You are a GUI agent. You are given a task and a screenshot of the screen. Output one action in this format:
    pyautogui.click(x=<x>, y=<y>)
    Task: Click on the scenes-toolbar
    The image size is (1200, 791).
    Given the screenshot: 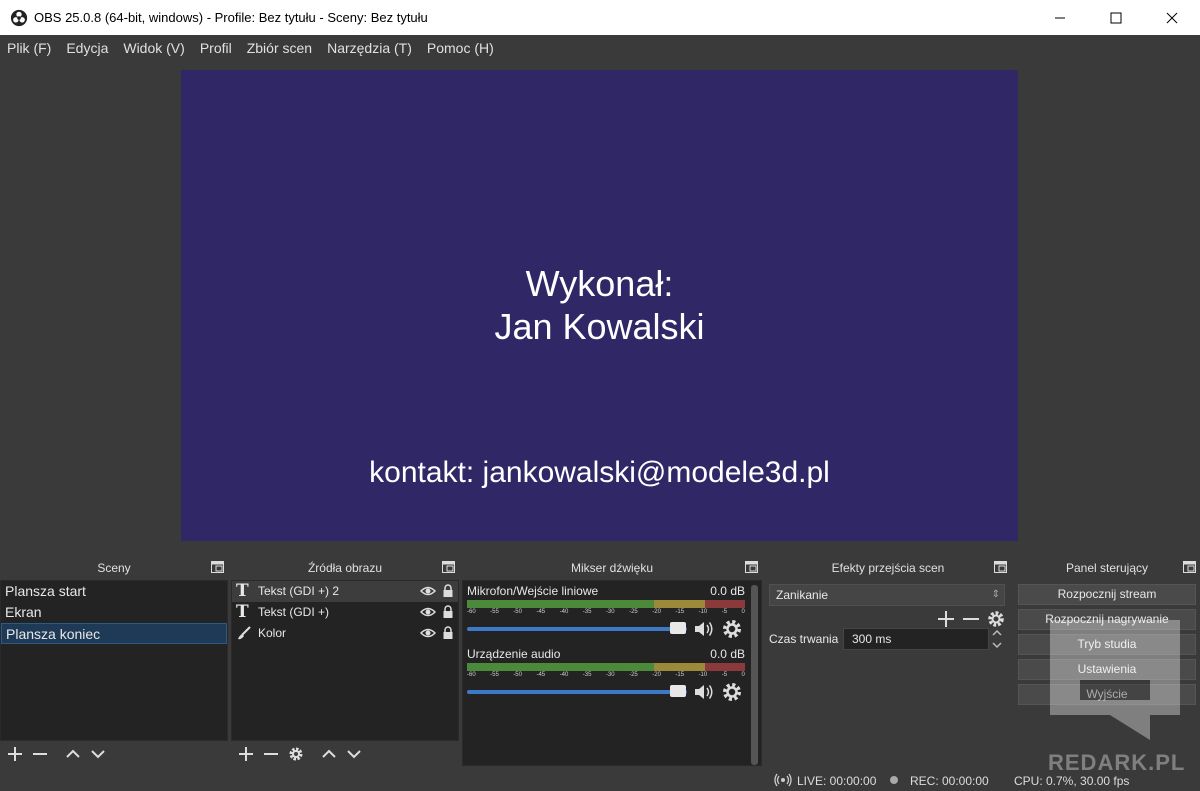 What is the action you would take?
    pyautogui.click(x=114, y=754)
    